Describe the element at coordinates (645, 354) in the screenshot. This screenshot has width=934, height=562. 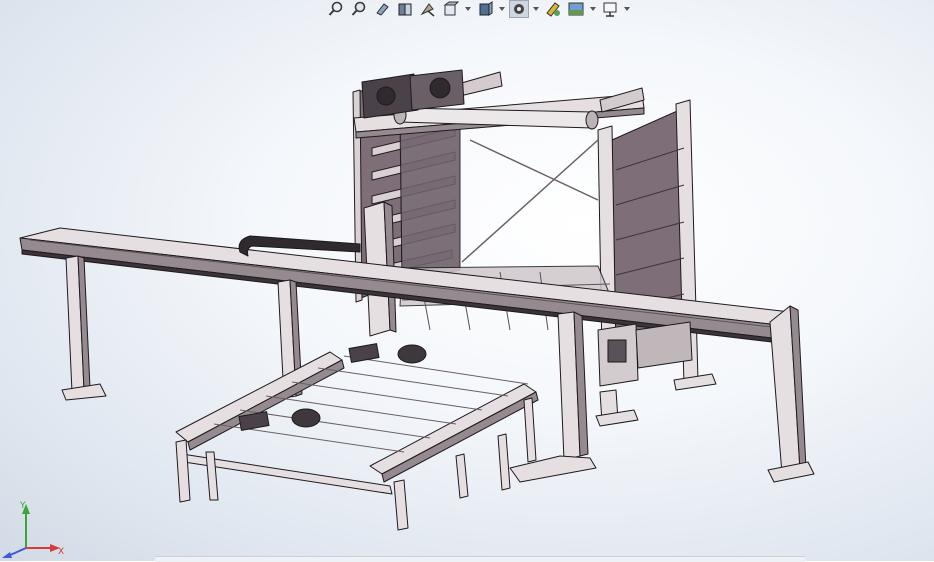
I see `right-motor-bracket` at that location.